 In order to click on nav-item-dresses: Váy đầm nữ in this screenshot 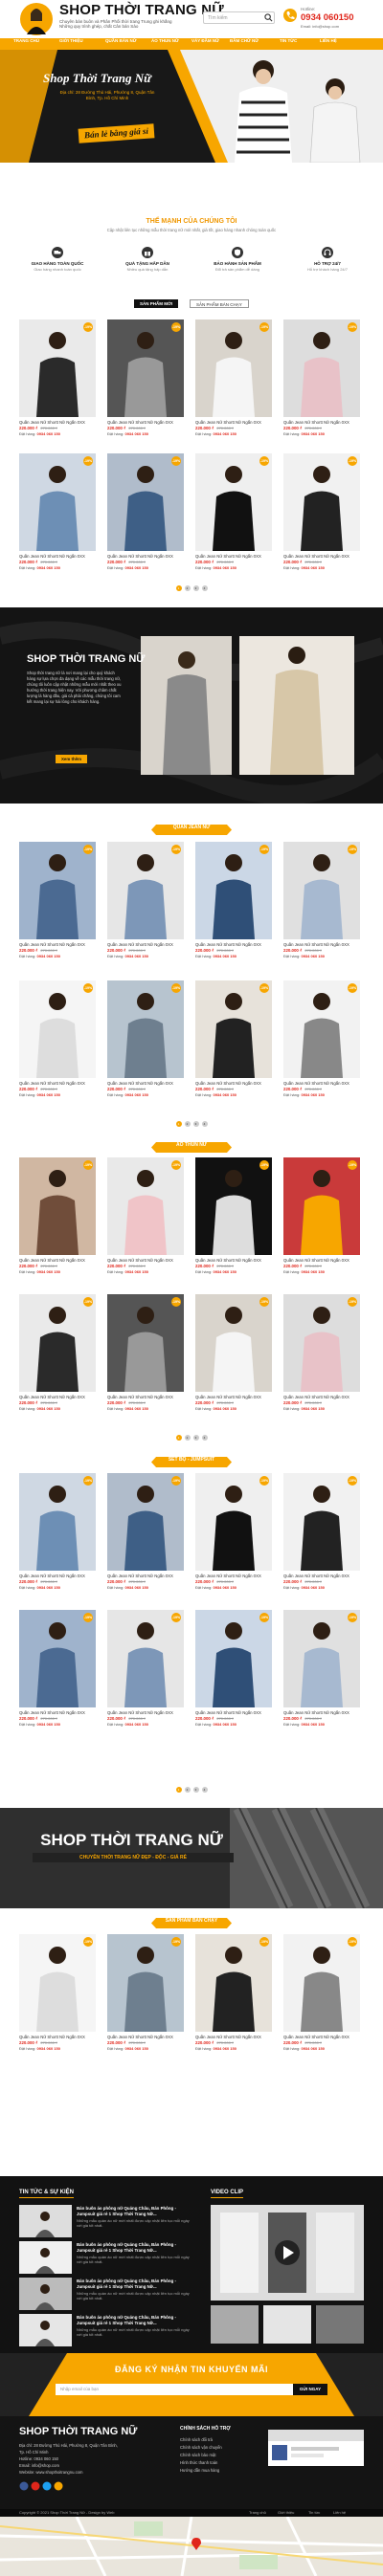, I will do `click(206, 44)`.